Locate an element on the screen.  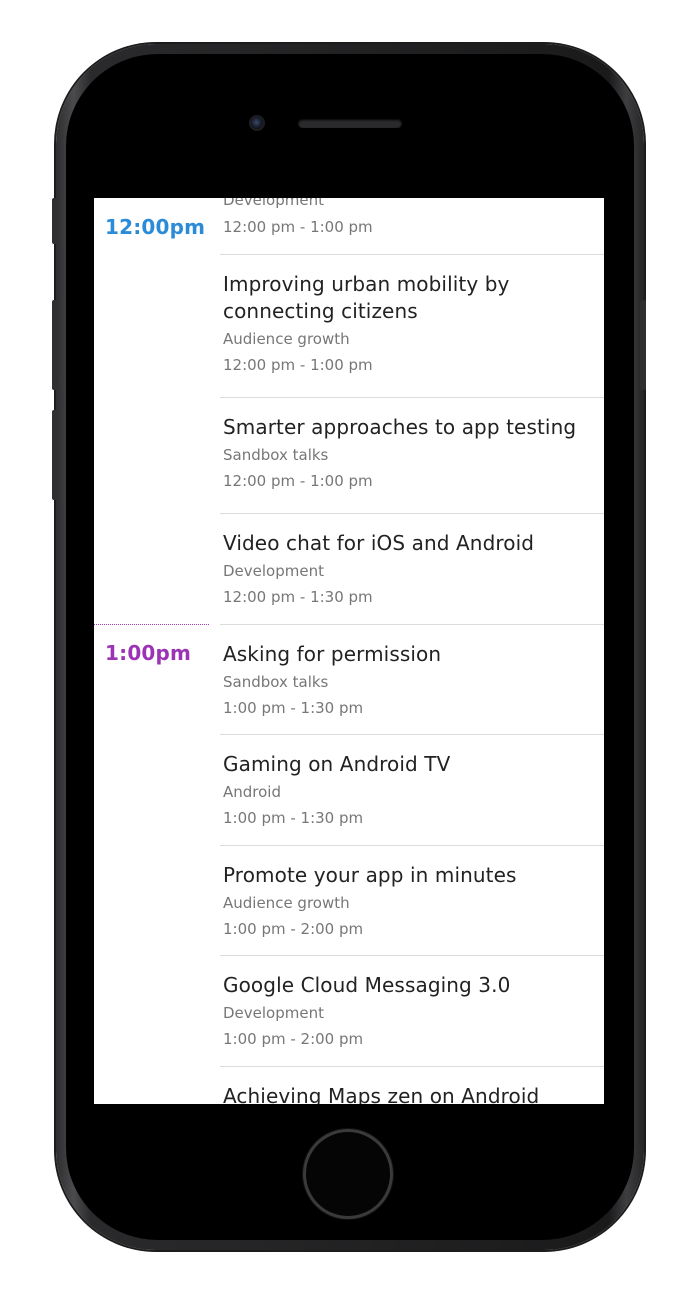
silent-switch is located at coordinates (55, 221).